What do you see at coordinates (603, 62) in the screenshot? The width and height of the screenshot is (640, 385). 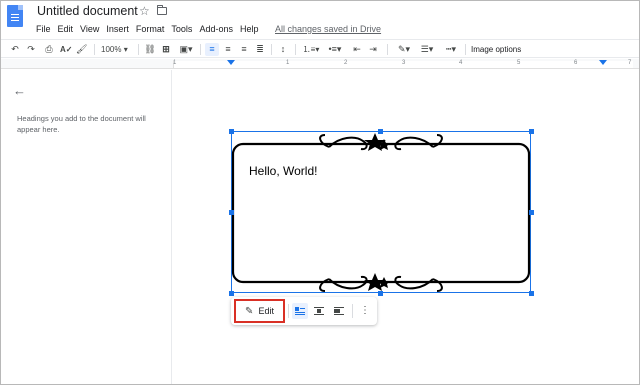 I see `right-indent-marker` at bounding box center [603, 62].